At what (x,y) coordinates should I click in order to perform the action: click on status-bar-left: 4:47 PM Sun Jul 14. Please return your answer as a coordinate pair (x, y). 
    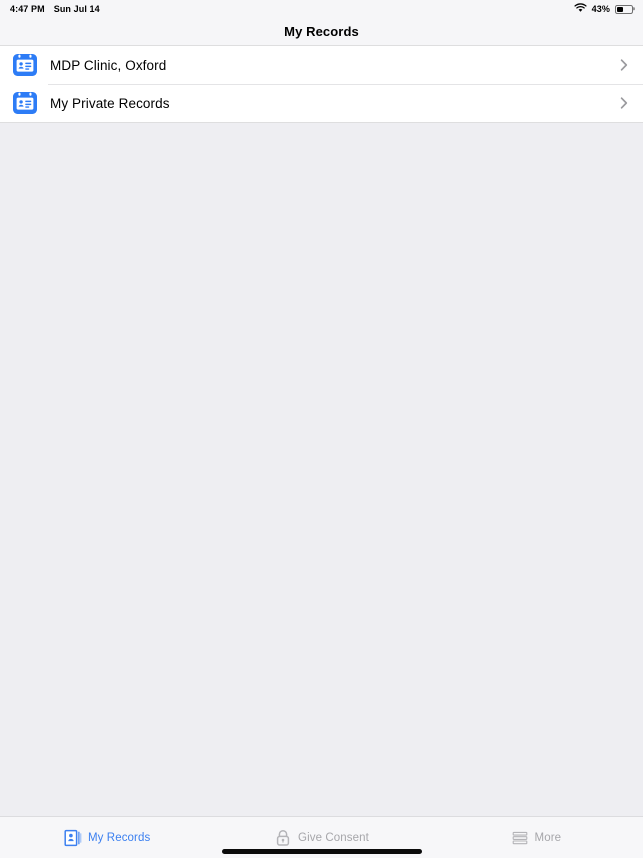
    Looking at the image, I should click on (55, 9).